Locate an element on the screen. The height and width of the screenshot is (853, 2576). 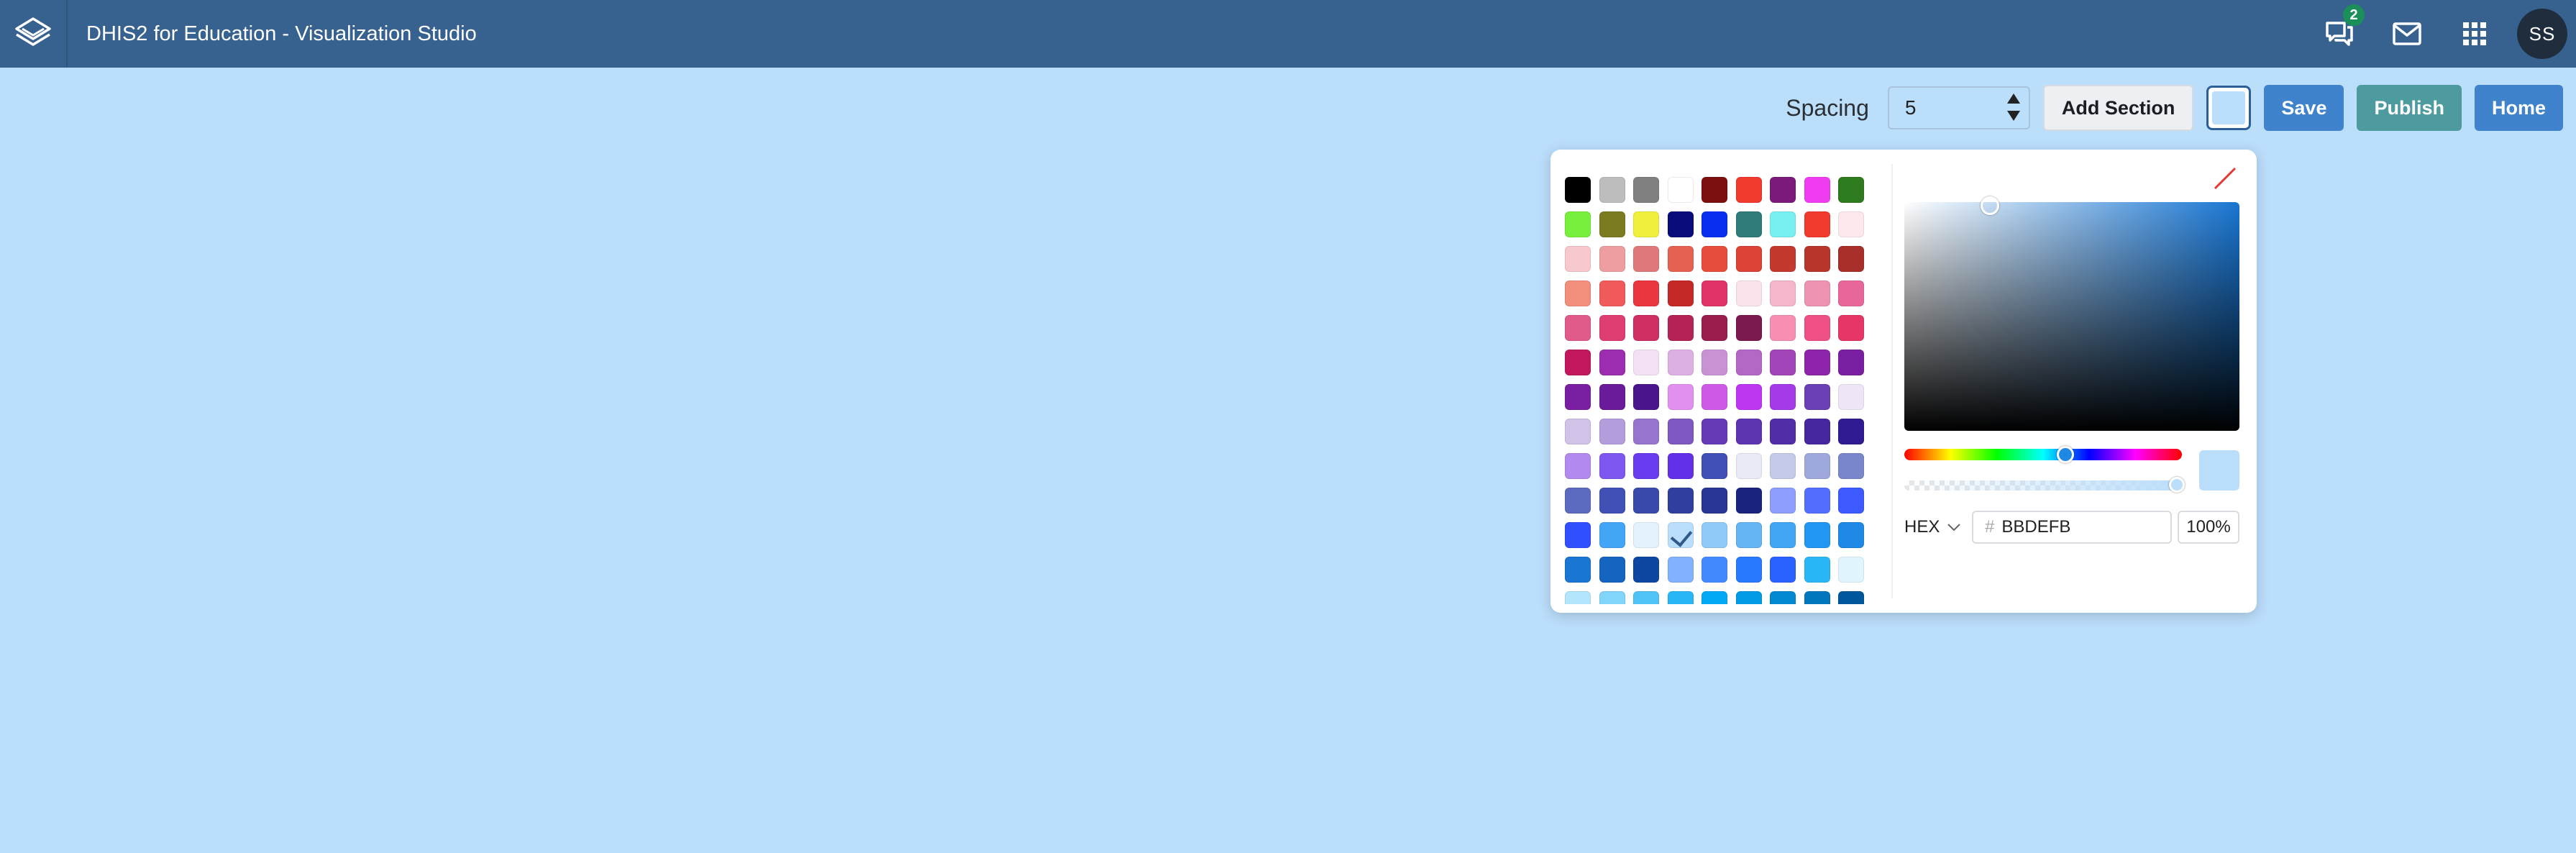
increment-arrow-icon is located at coordinates (2014, 98).